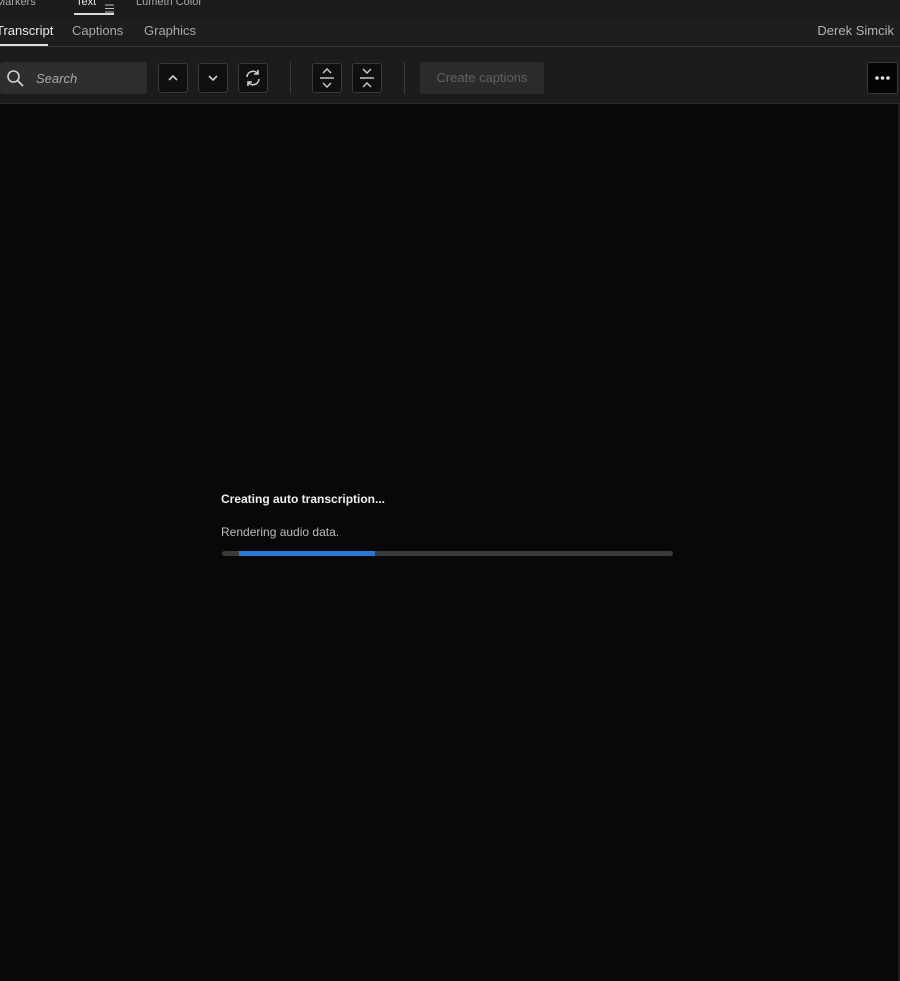 The width and height of the screenshot is (900, 981). I want to click on transcript-toolbar: Create captions, so click(450, 75).